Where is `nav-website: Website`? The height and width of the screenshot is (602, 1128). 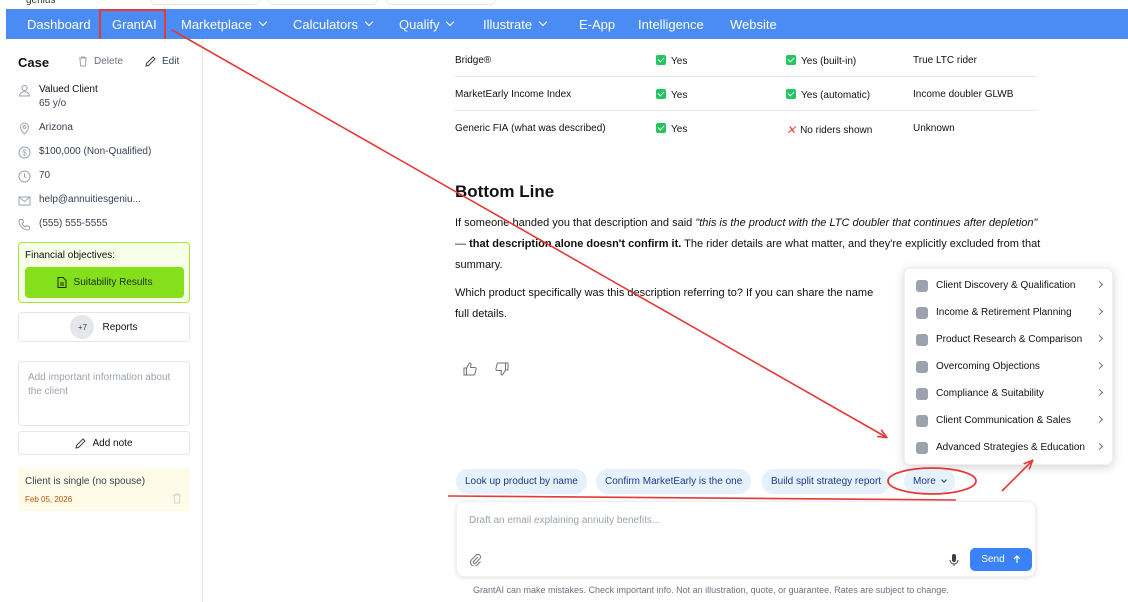
nav-website: Website is located at coordinates (753, 24).